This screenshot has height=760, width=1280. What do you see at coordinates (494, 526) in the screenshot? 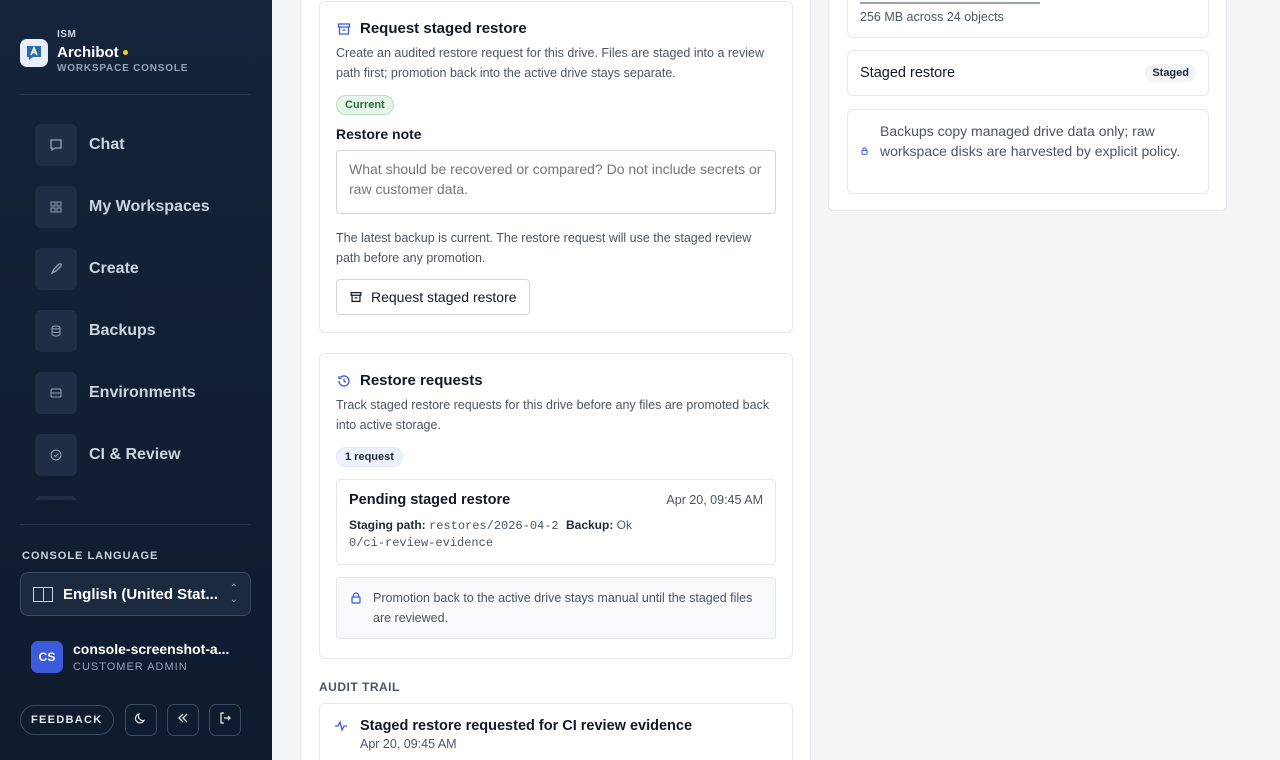
I see `staging-path-value: restores/2026-04-2` at bounding box center [494, 526].